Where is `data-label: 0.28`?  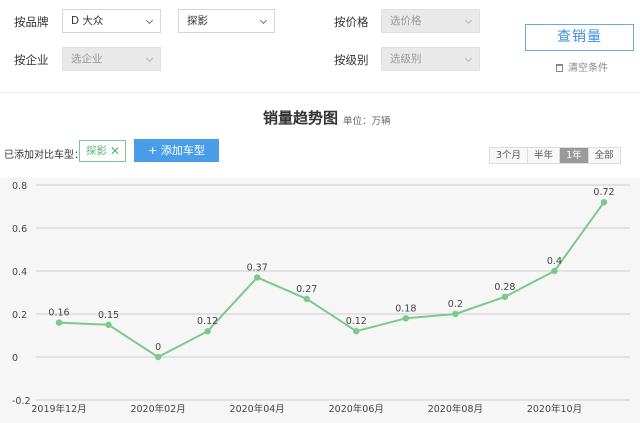
data-label: 0.28 is located at coordinates (504, 287).